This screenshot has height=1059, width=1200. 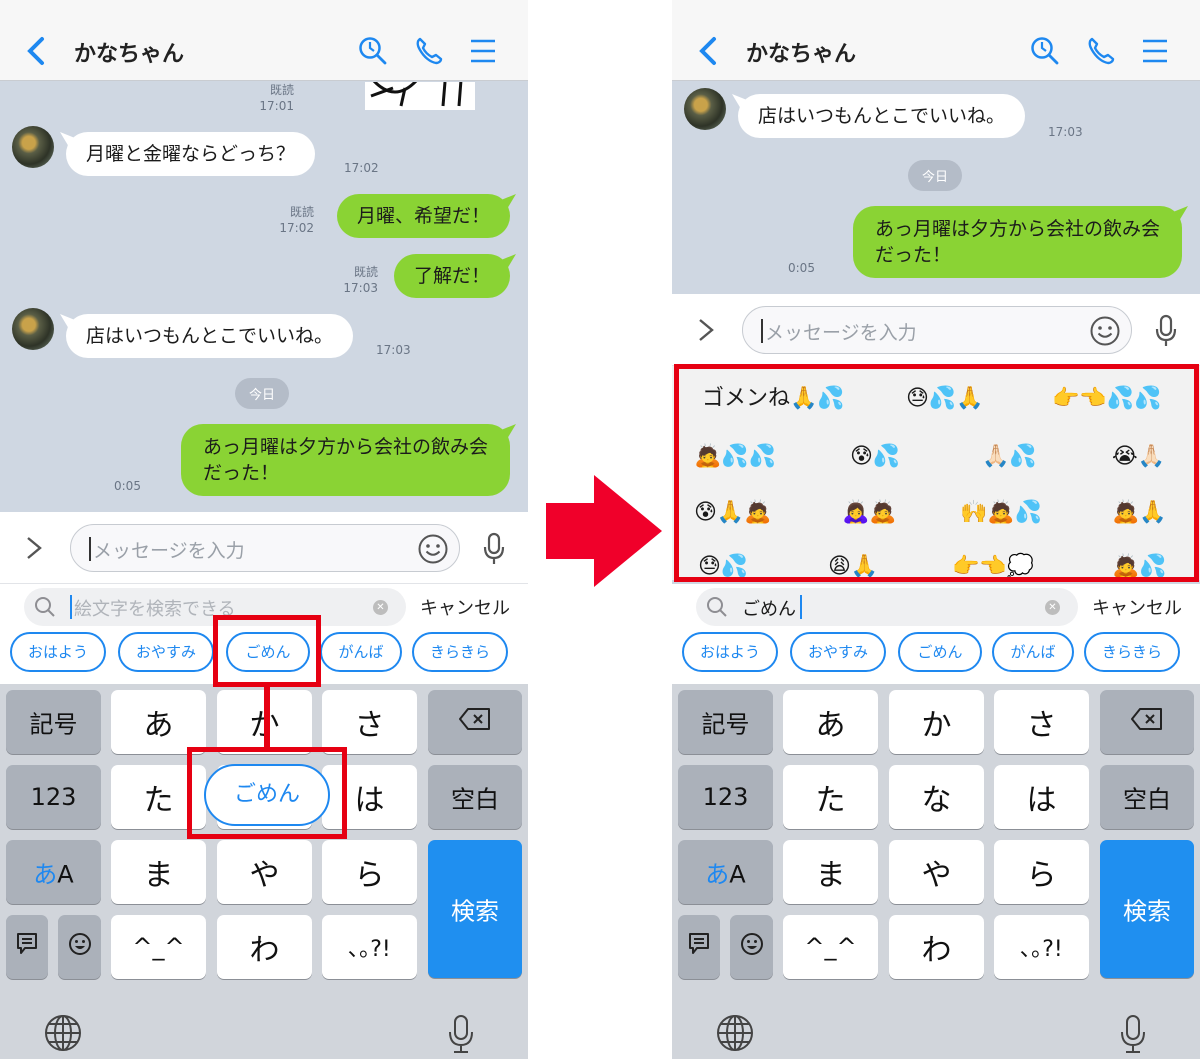 I want to click on emoji-search-panel: ごめん ✕ キャンセル おはよう おやすみ ごめん がんば きらきら, so click(x=936, y=634).